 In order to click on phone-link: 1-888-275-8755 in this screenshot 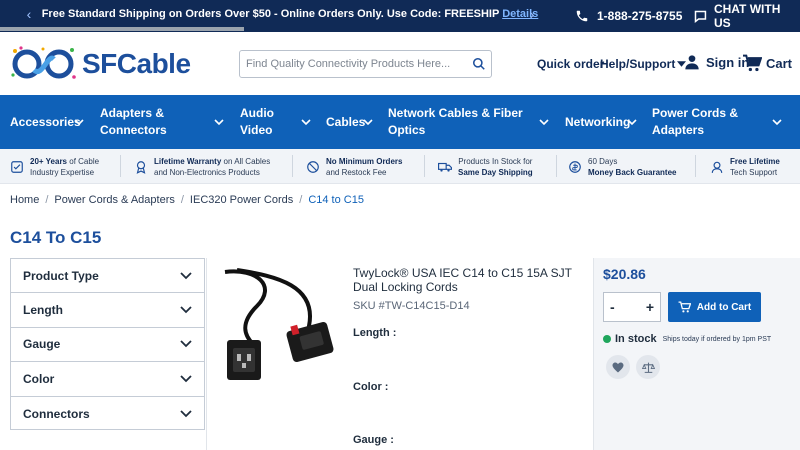, I will do `click(628, 16)`.